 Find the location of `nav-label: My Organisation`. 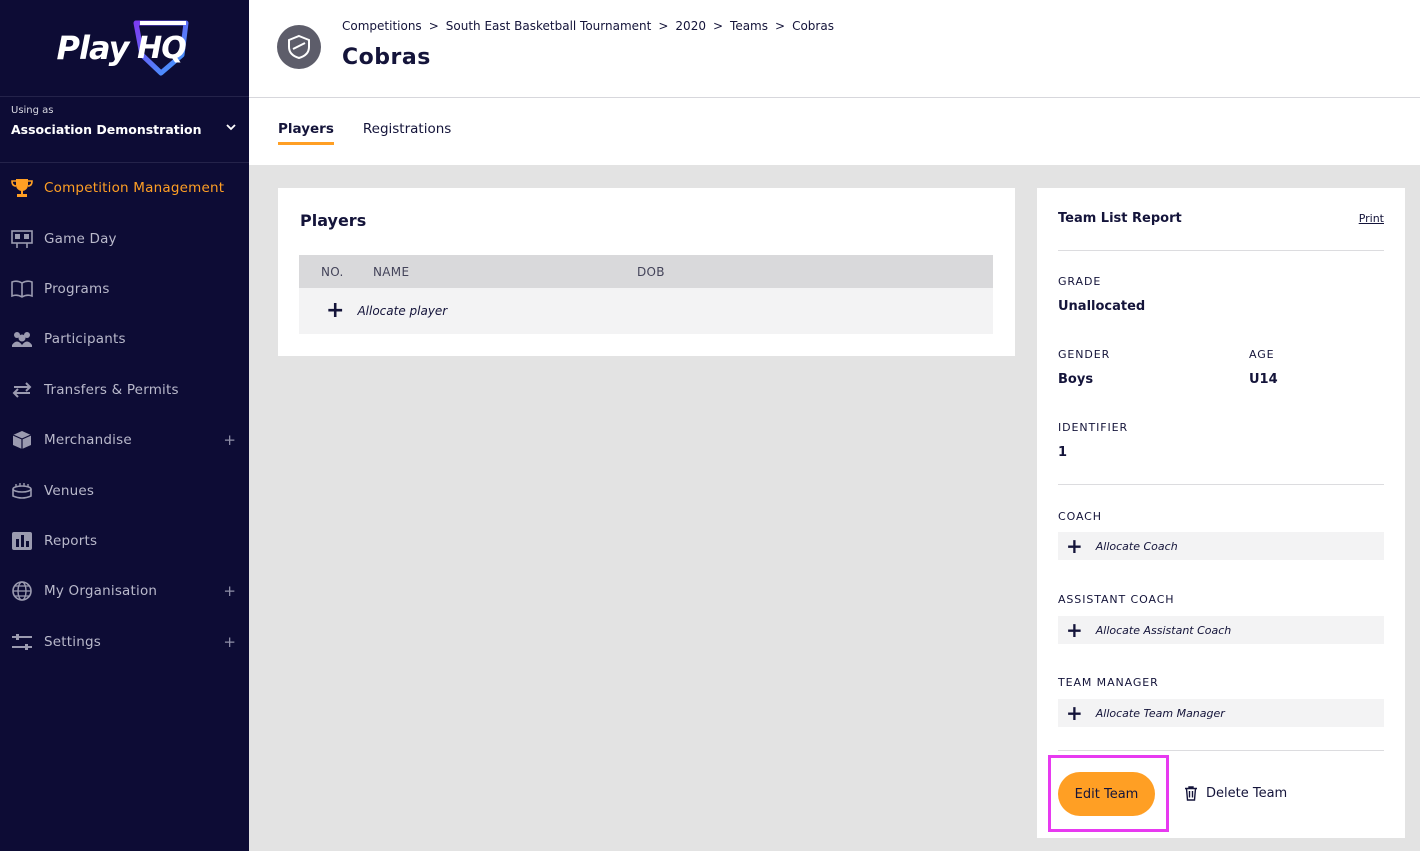

nav-label: My Organisation is located at coordinates (101, 591).